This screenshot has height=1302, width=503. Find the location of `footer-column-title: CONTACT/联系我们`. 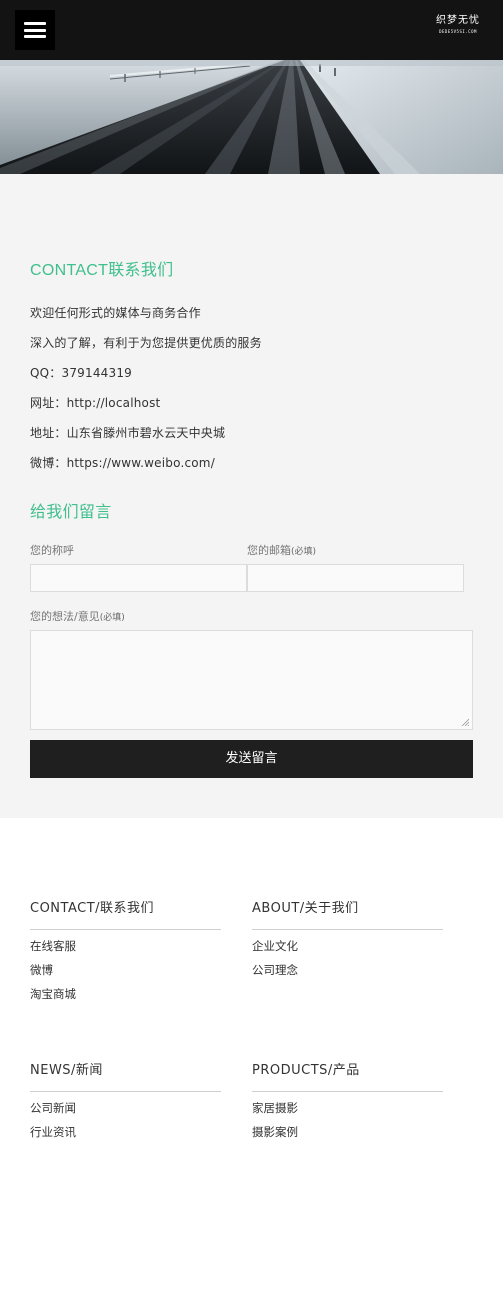

footer-column-title: CONTACT/联系我们 is located at coordinates (125, 915).